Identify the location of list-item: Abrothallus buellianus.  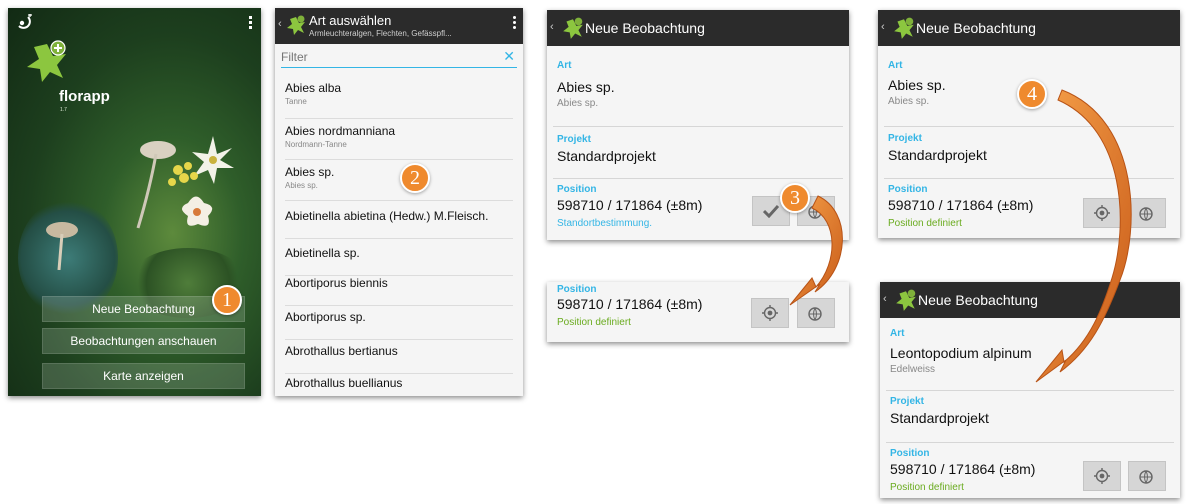
(399, 386).